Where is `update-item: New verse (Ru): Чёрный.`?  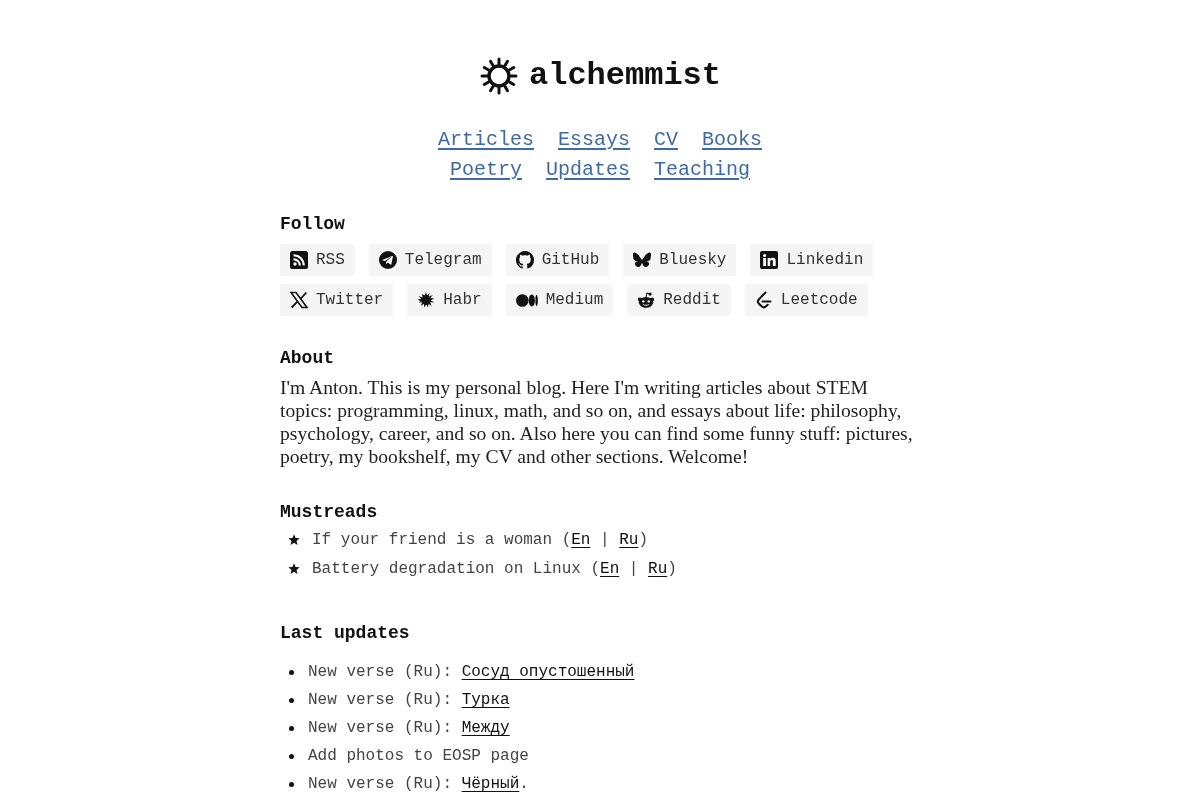 update-item: New verse (Ru): Чёрный. is located at coordinates (418, 784).